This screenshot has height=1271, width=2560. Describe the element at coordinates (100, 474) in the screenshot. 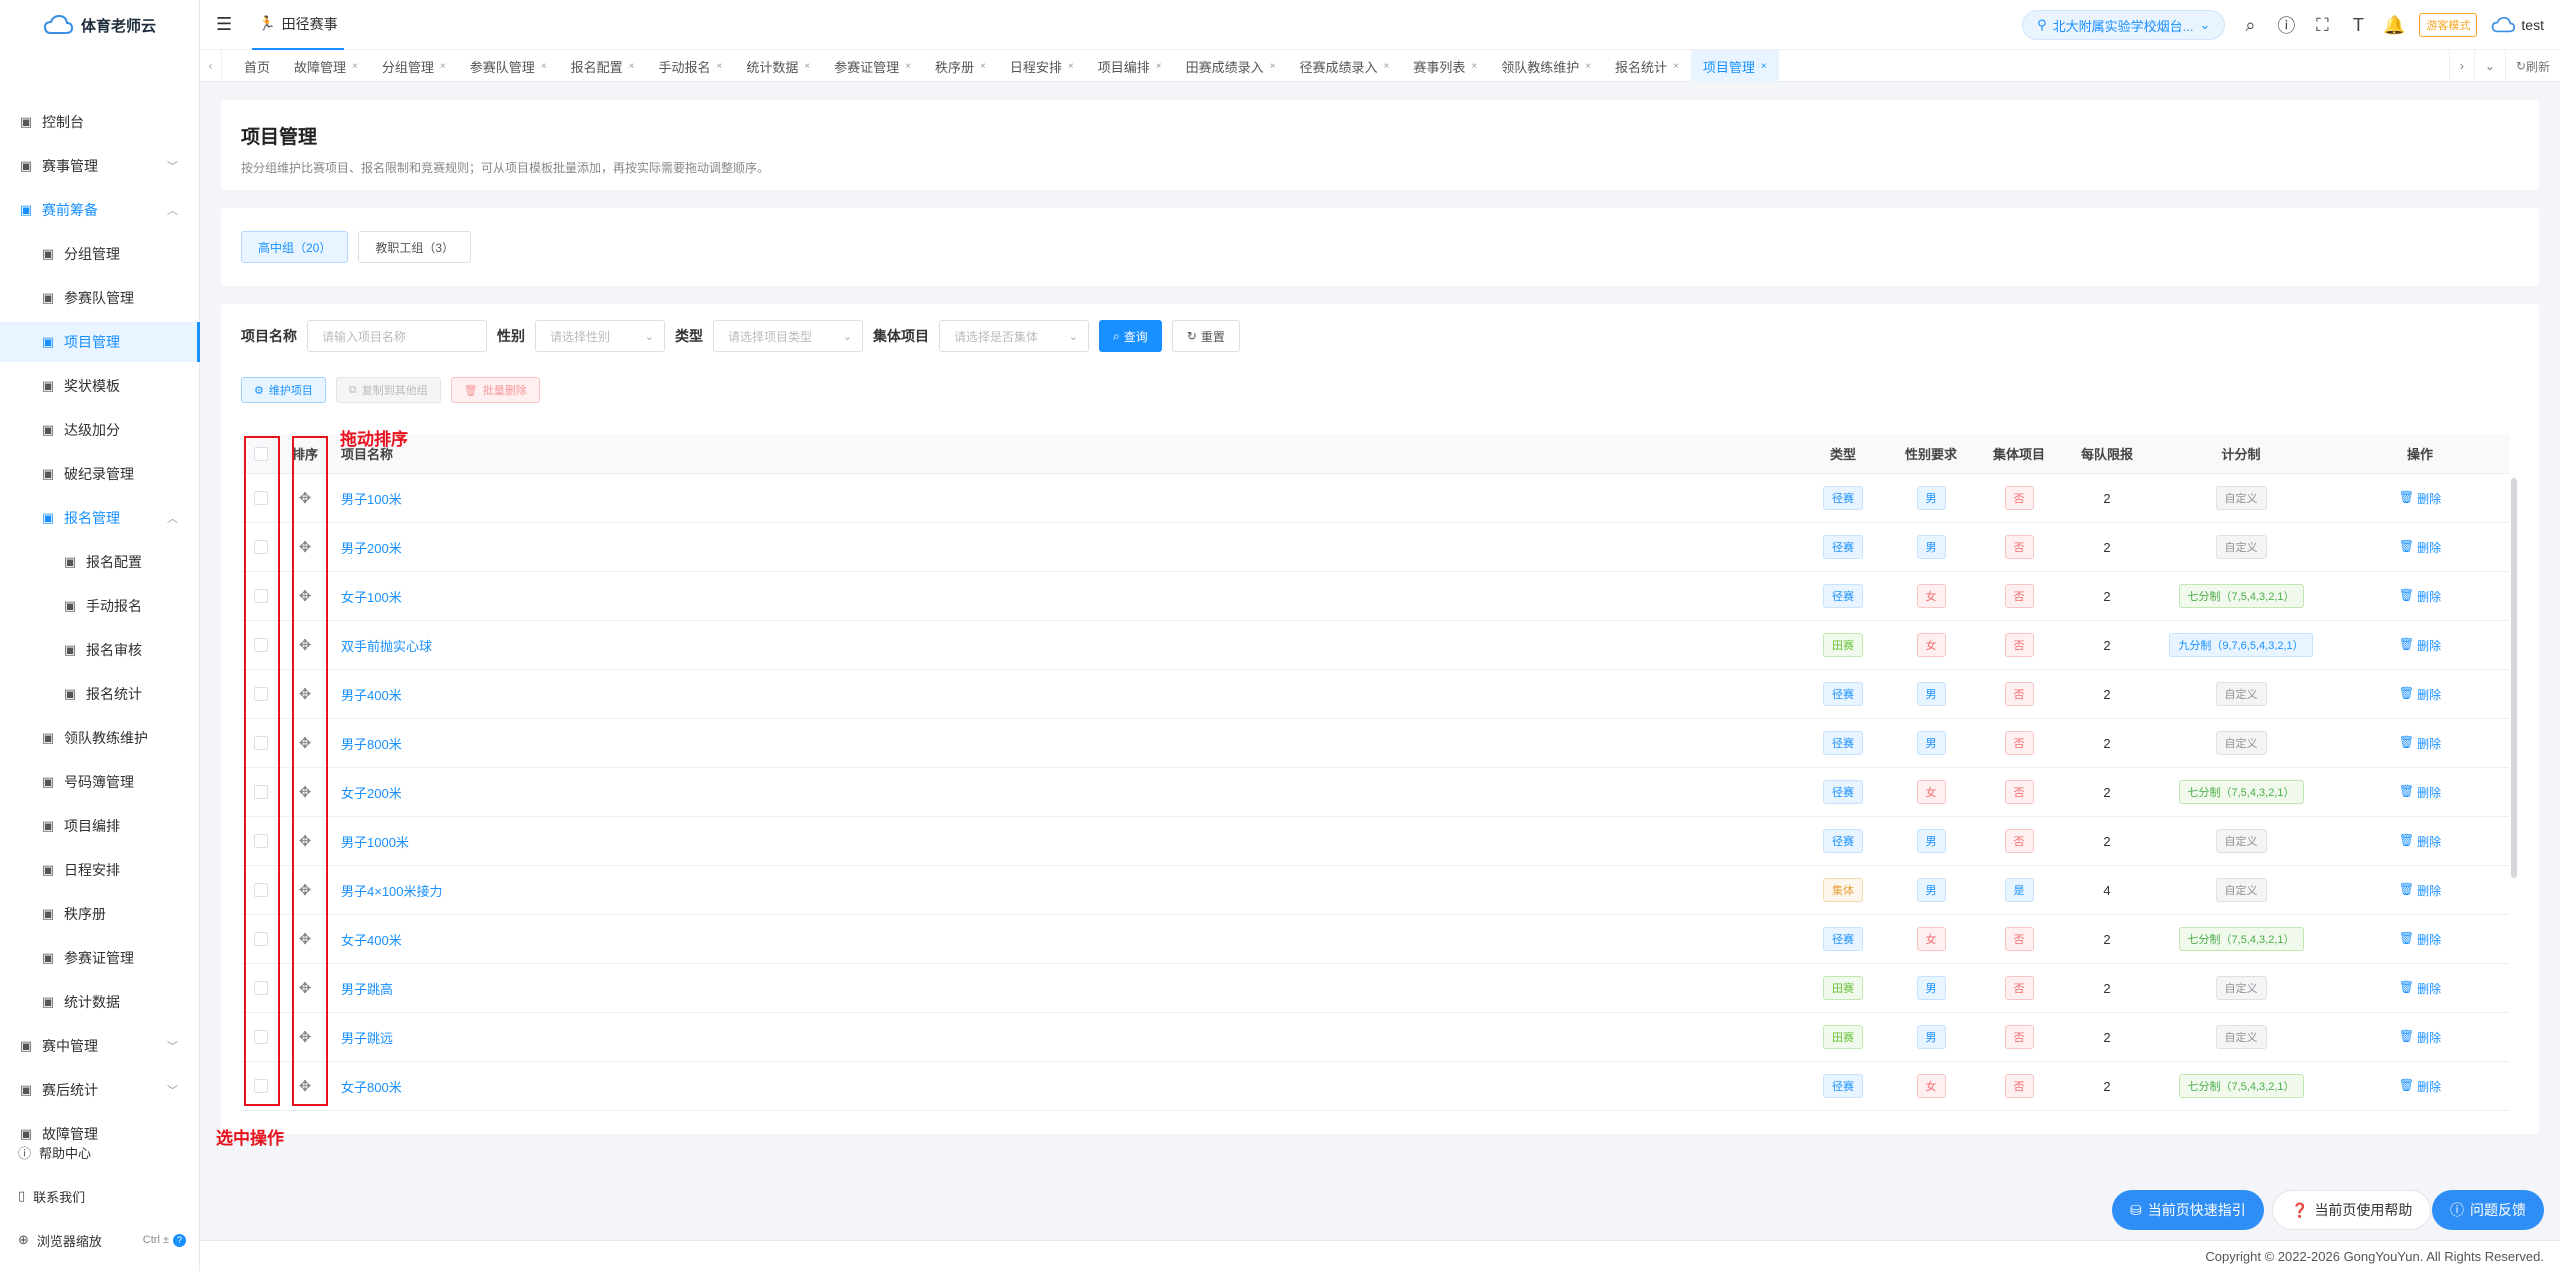

I see `sidebar-item-9: ▣ 破纪录管理` at that location.